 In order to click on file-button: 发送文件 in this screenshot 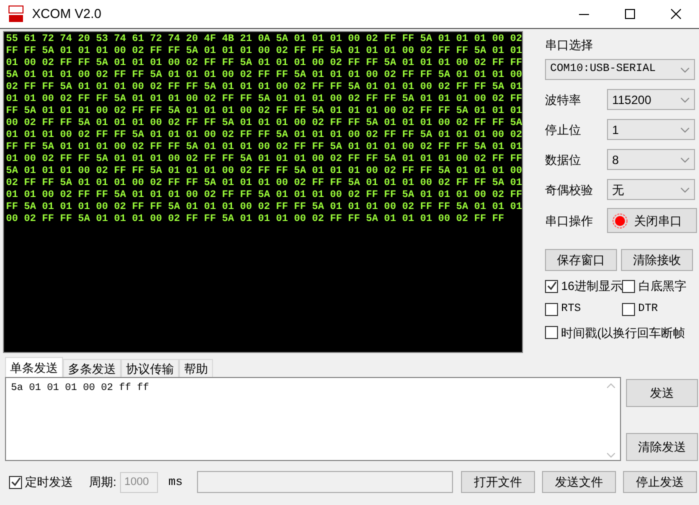, I will do `click(579, 482)`.